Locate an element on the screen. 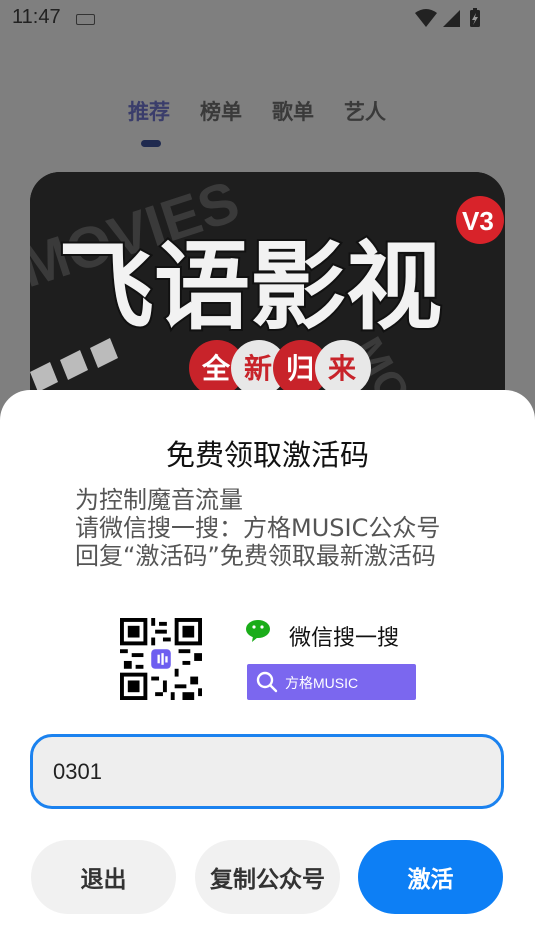 This screenshot has height=951, width=535. active-tab-indicator is located at coordinates (151, 143).